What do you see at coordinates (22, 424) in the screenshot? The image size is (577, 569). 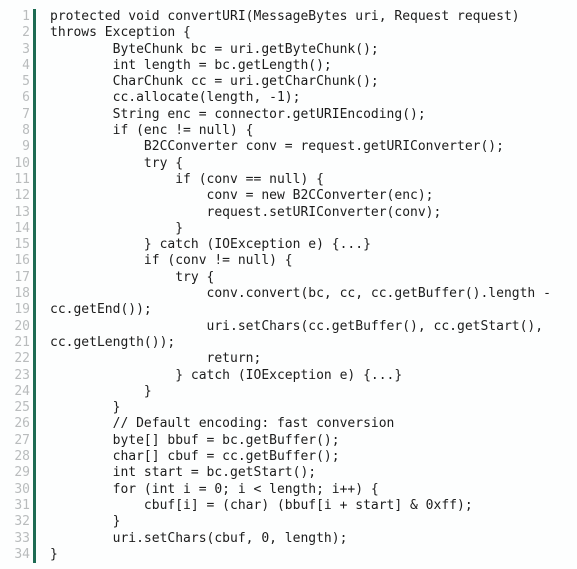 I see `line-number: 26` at bounding box center [22, 424].